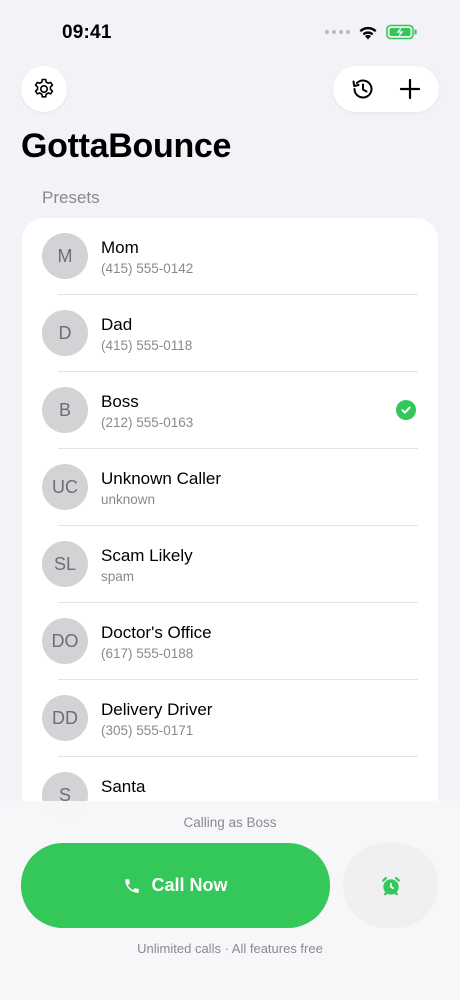 The image size is (460, 1000). What do you see at coordinates (337, 32) in the screenshot?
I see `cellular-signal-icon` at bounding box center [337, 32].